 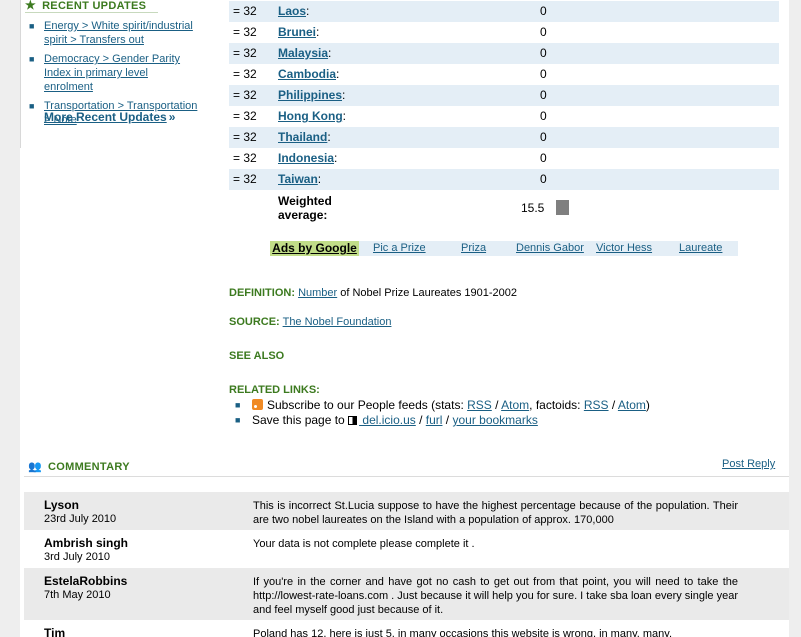 I want to click on table-row: = 32 Brunei: 0, so click(x=504, y=32).